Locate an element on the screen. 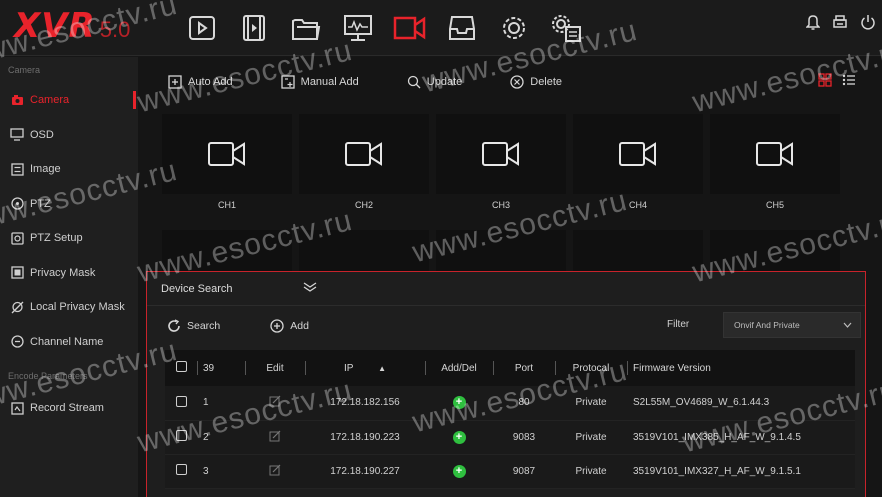 This screenshot has width=882, height=497. channel-name-icon is located at coordinates (17, 342).